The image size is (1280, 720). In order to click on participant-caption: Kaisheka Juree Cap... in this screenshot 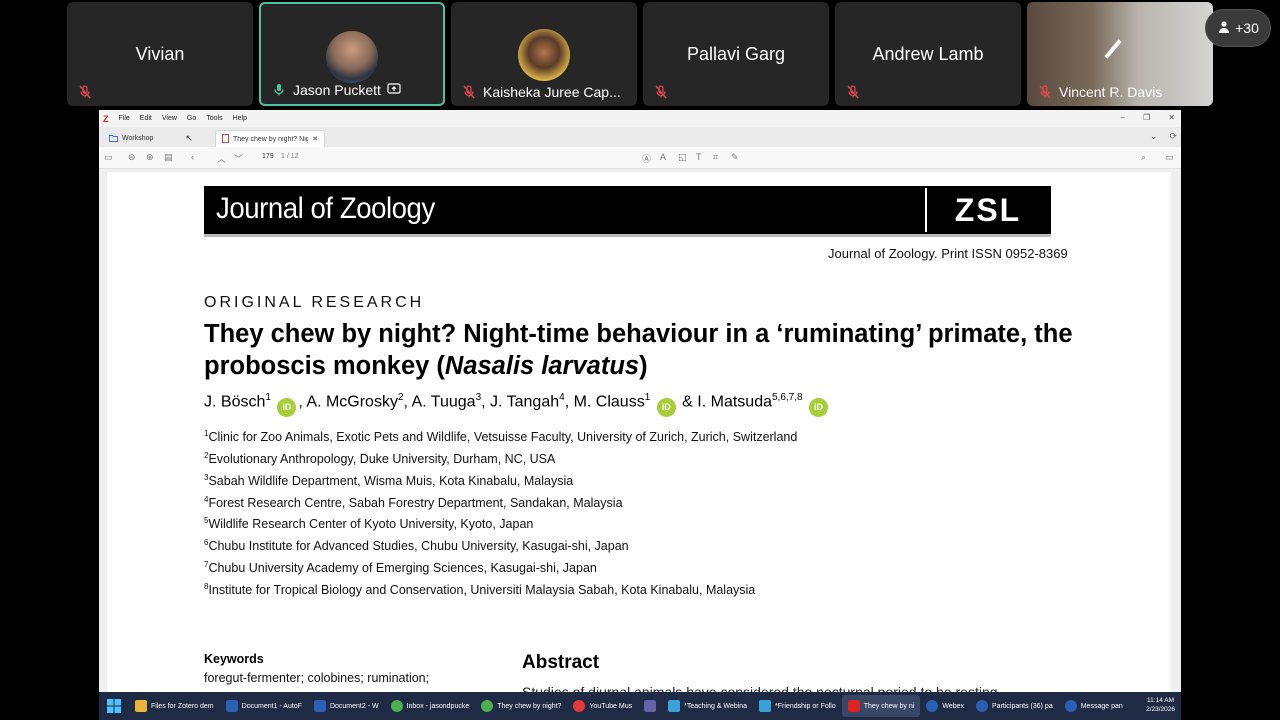, I will do `click(546, 92)`.